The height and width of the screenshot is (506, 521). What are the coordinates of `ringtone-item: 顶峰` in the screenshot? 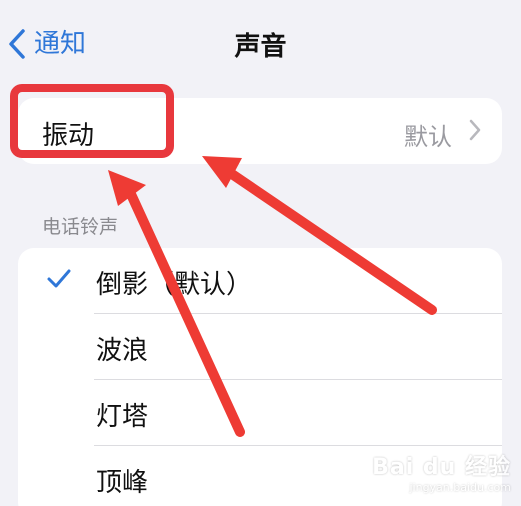 It's located at (260, 476).